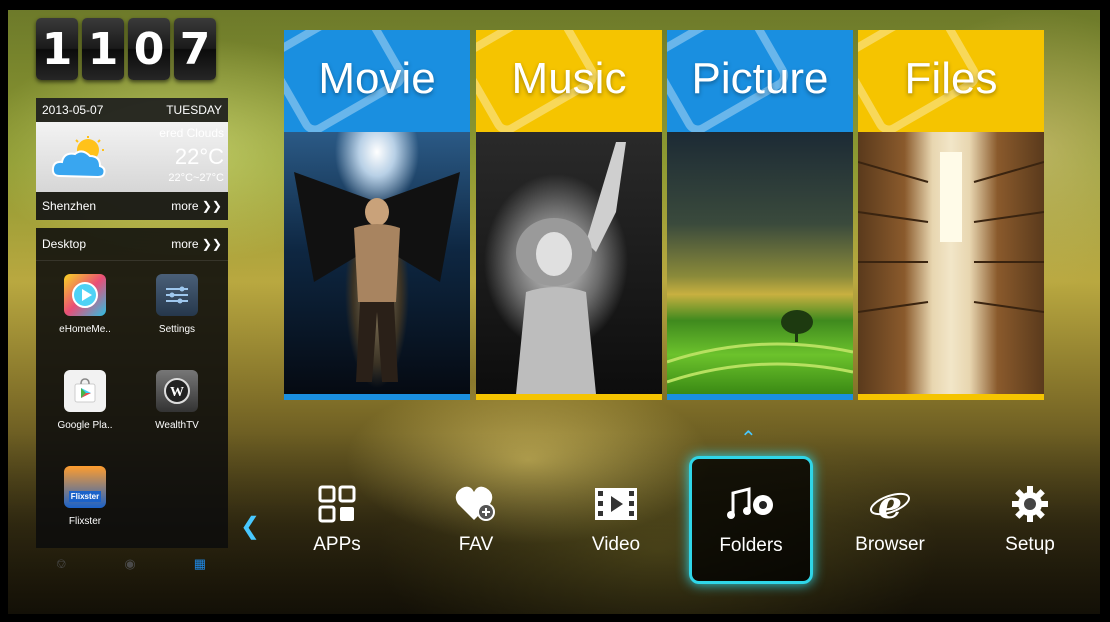 Image resolution: width=1110 pixels, height=622 pixels. What do you see at coordinates (196, 178) in the screenshot?
I see `weather-range: 22°C~27°C` at bounding box center [196, 178].